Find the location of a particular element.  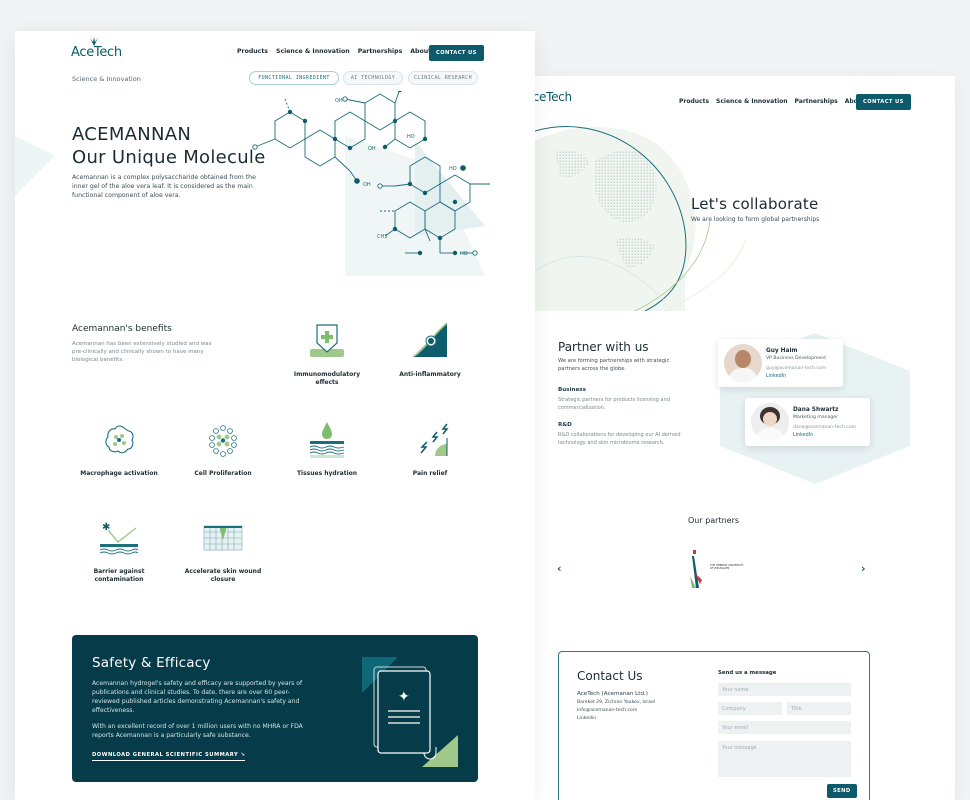

tab-functional-ingredient: FUNCTIONAL INGREDIENT is located at coordinates (294, 78).